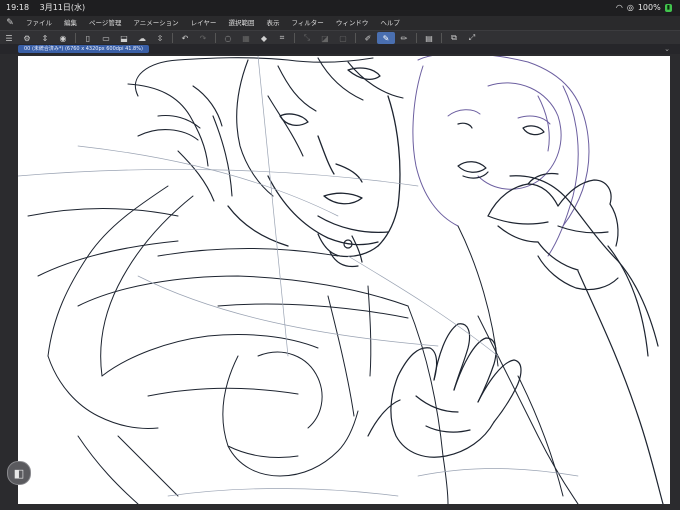 Image resolution: width=680 pixels, height=510 pixels. I want to click on document-tab: 00 (未統合済み*) (6760 x 4320px 600dpi 41.8%), so click(83, 49).